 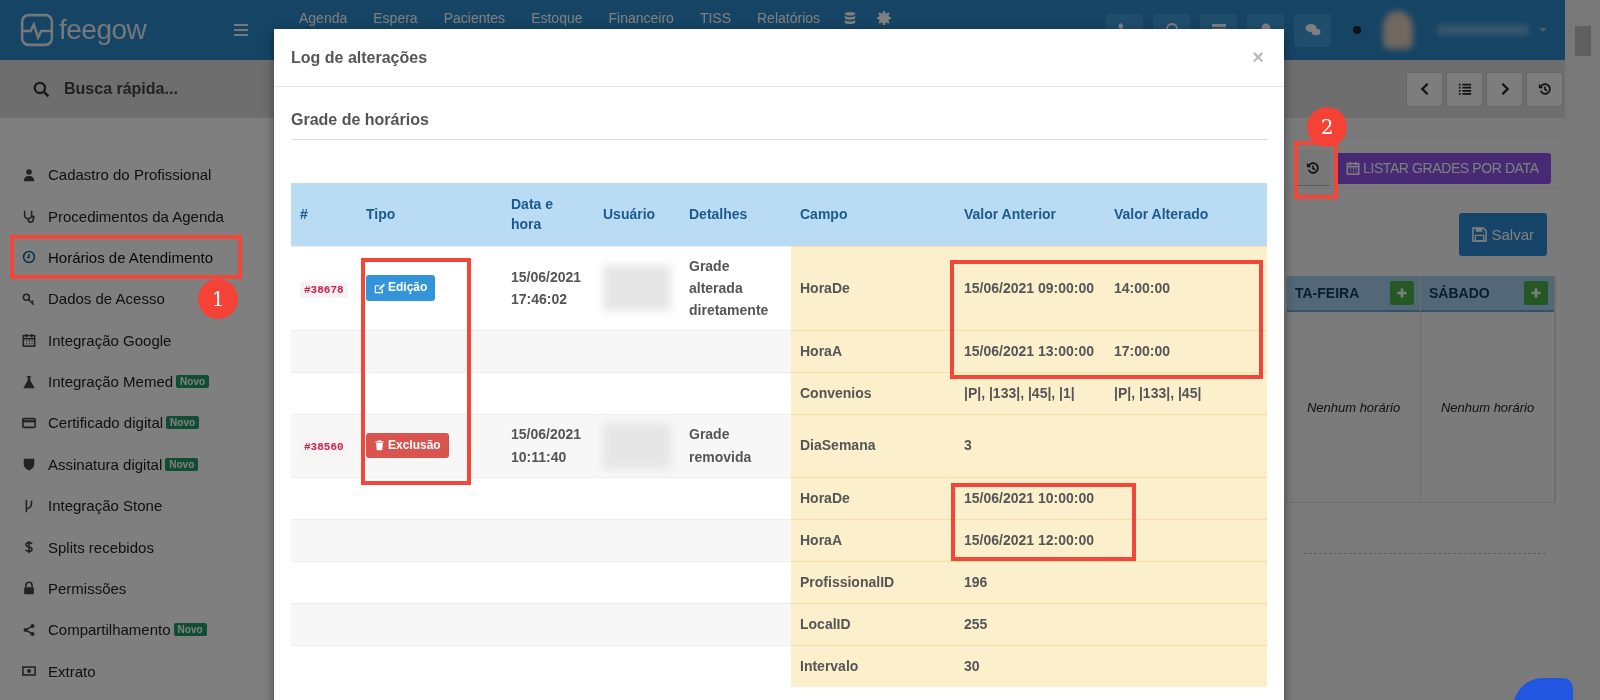 What do you see at coordinates (93, 505) in the screenshot?
I see `sidebar-item: Integração Stone` at bounding box center [93, 505].